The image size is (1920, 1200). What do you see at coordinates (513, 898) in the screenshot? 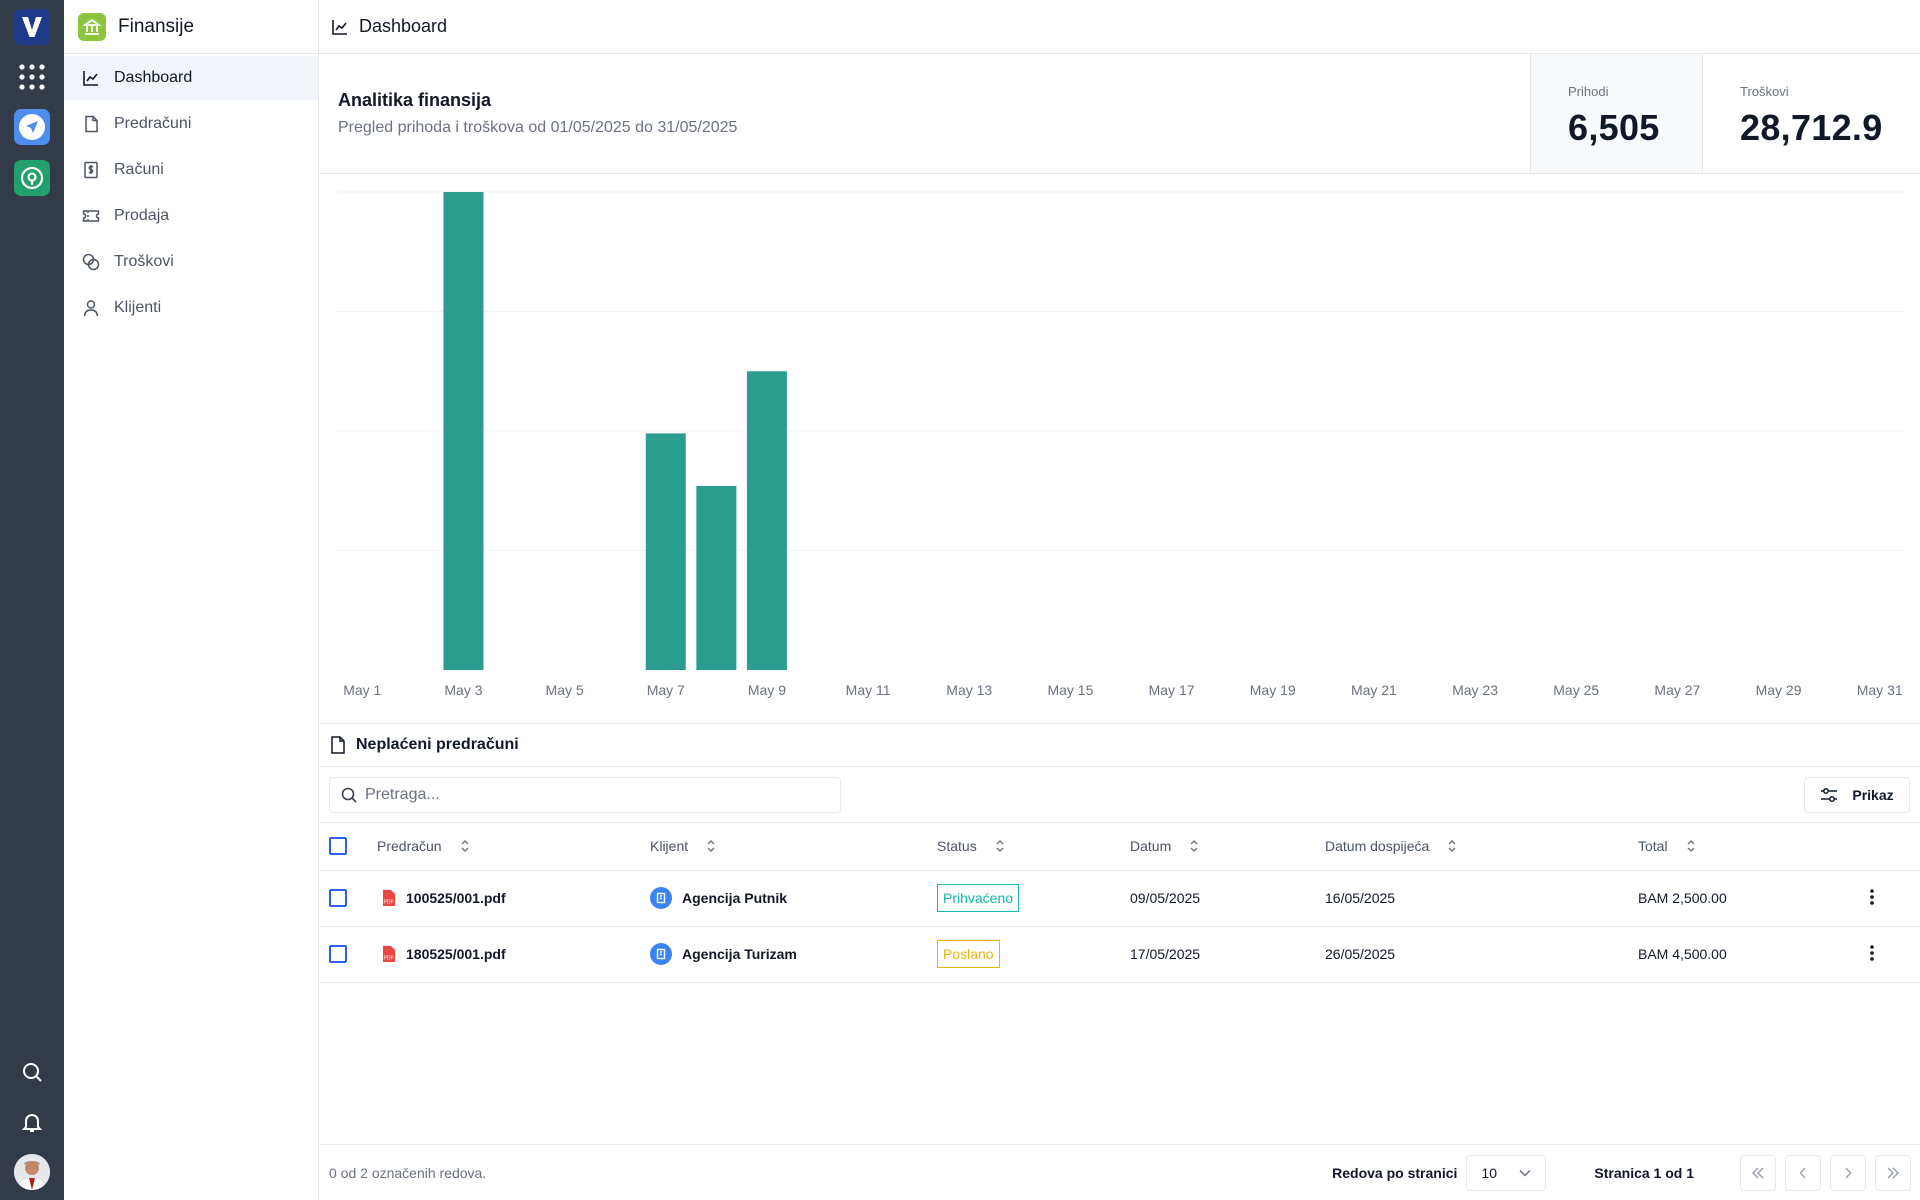
I see `invoice-cell: PDF 100525/001.pdf` at bounding box center [513, 898].